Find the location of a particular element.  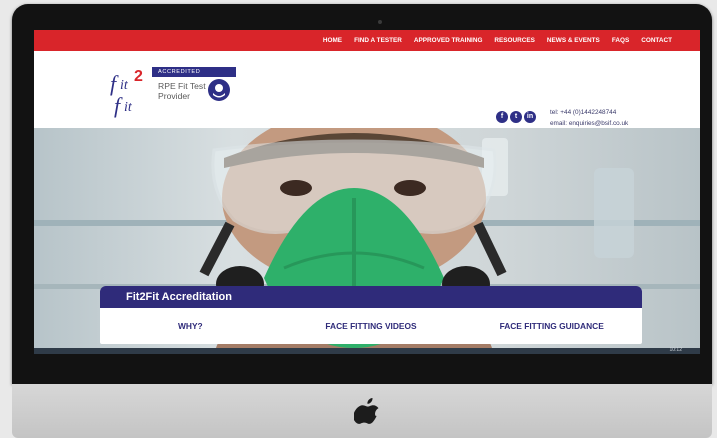

facebook-icon: f is located at coordinates (502, 117).